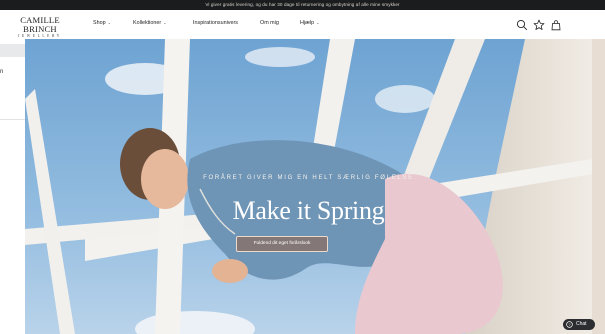 Image resolution: width=605 pixels, height=334 pixels. I want to click on nav-label: Inspirationsunivers, so click(215, 23).